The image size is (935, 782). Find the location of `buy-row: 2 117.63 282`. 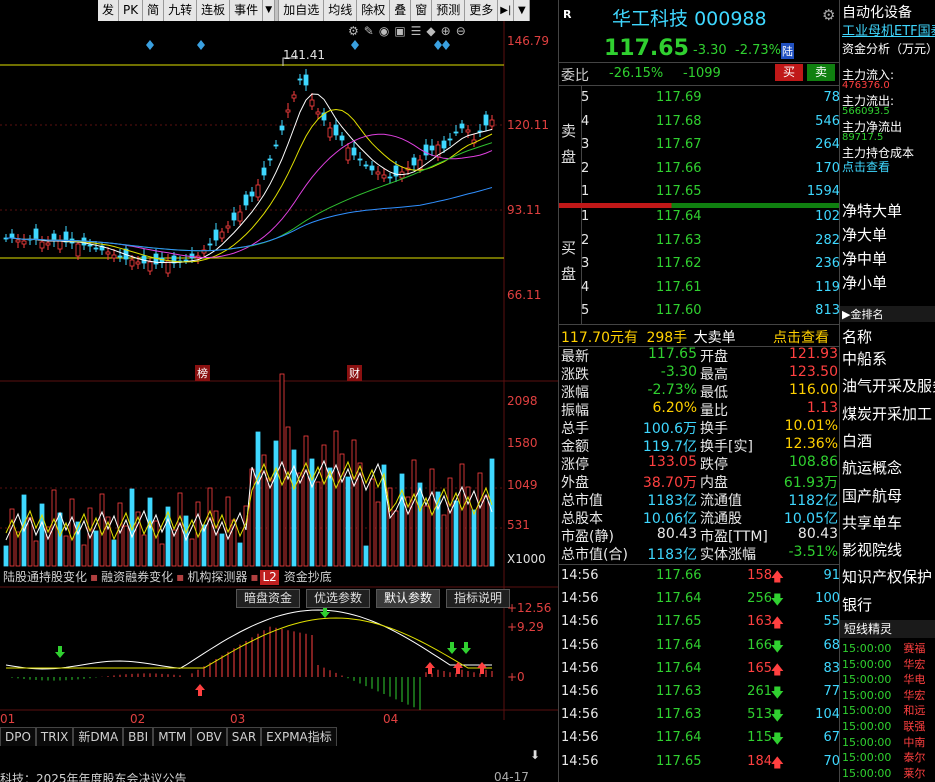

buy-row: 2 117.63 282 is located at coordinates (699, 241).